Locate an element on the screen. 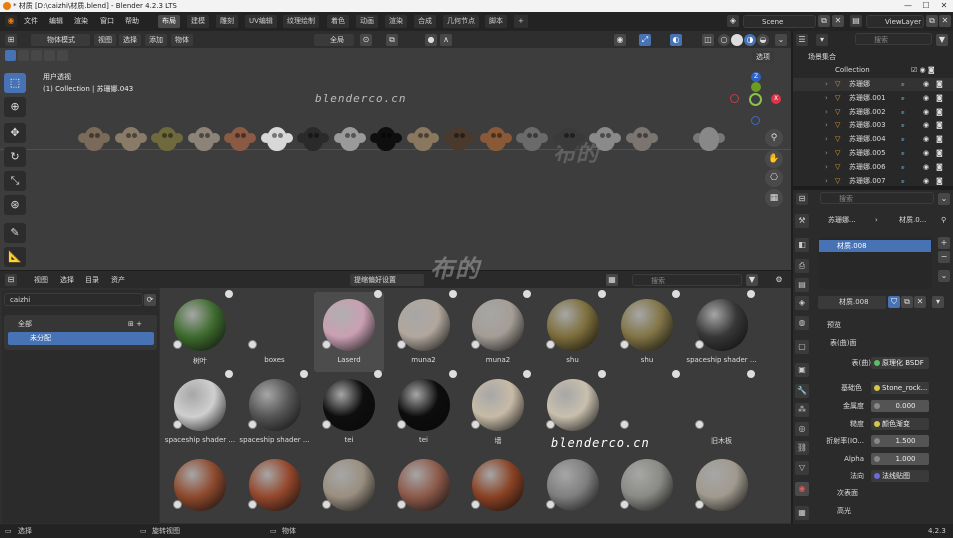 The height and width of the screenshot is (538, 953). output-tab-icon: ⎙ is located at coordinates (802, 266).